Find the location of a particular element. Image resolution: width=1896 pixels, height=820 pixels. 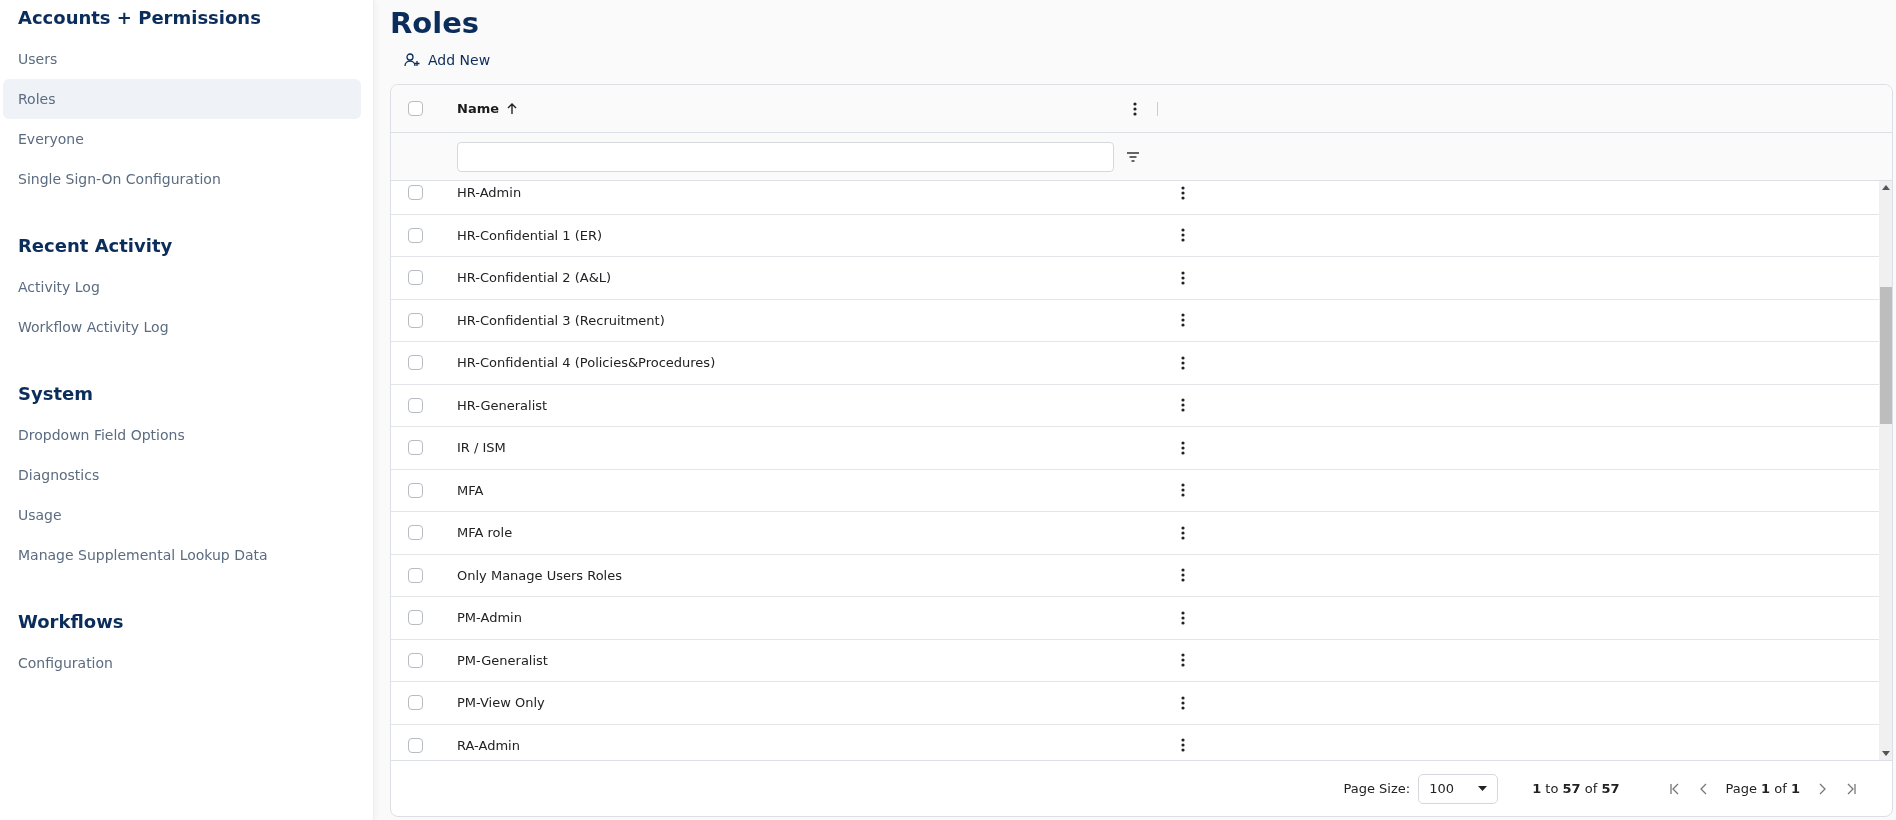

page-size-select: 100 is located at coordinates (1458, 788).